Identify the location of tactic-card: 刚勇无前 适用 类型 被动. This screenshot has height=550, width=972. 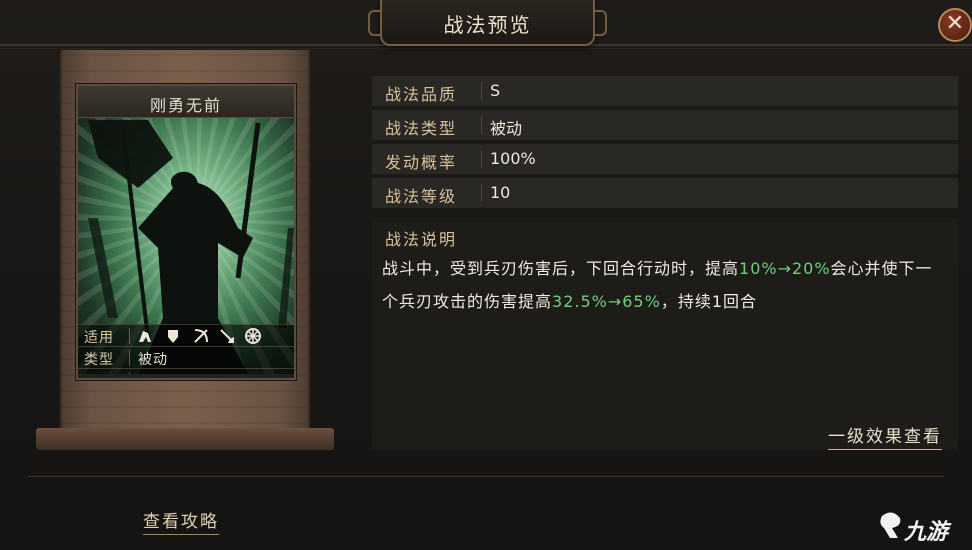
(186, 232).